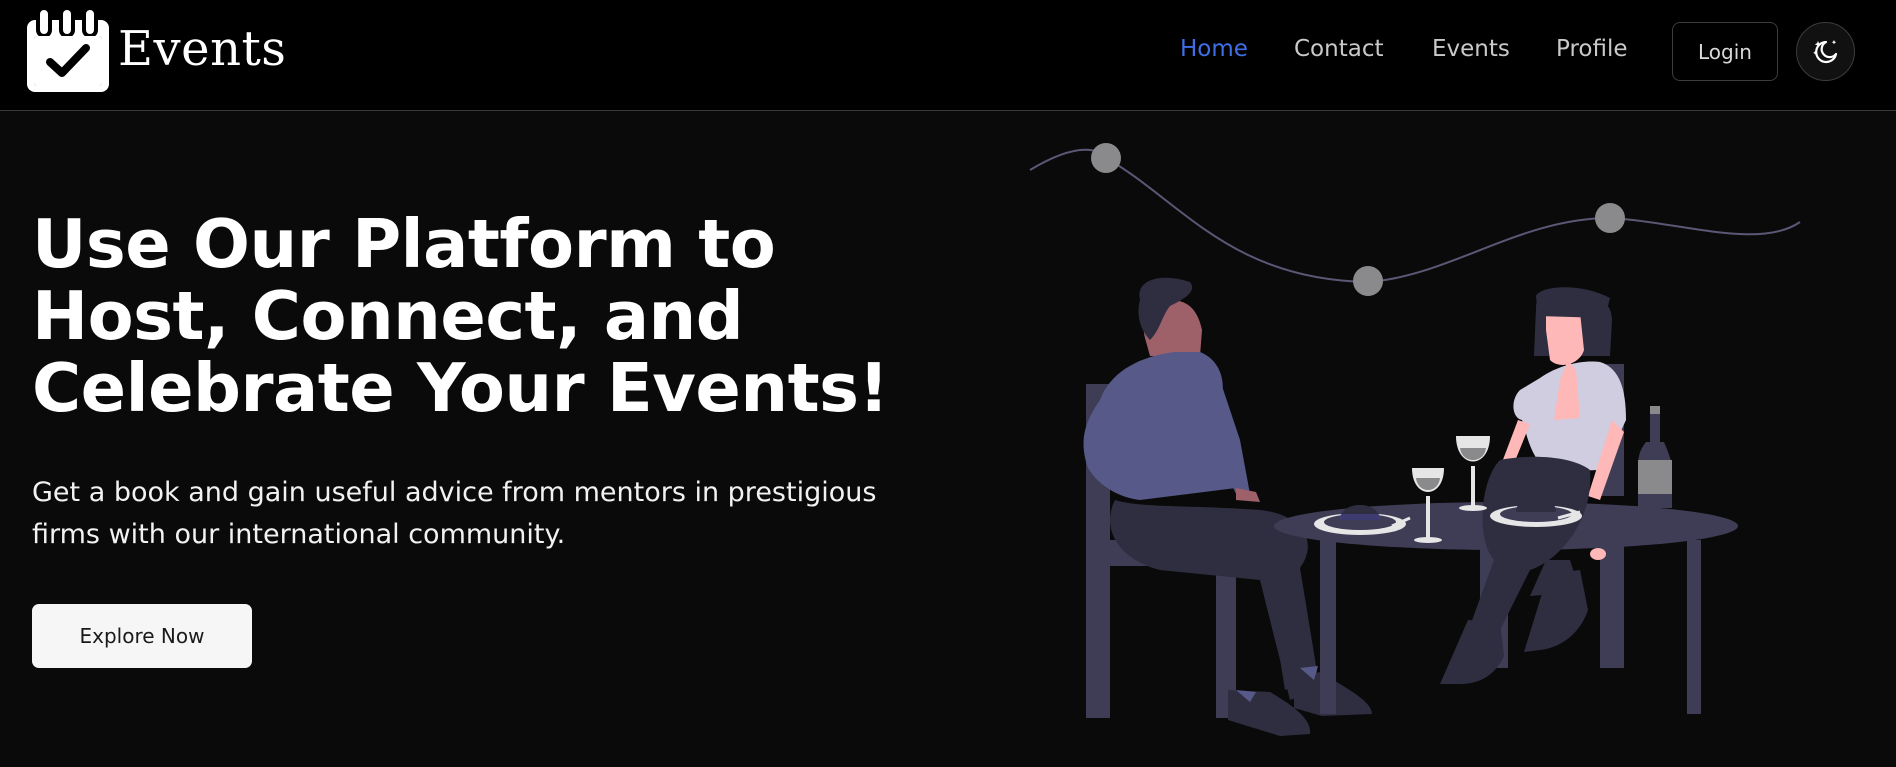  What do you see at coordinates (68, 49) in the screenshot?
I see `calendar-check-icon` at bounding box center [68, 49].